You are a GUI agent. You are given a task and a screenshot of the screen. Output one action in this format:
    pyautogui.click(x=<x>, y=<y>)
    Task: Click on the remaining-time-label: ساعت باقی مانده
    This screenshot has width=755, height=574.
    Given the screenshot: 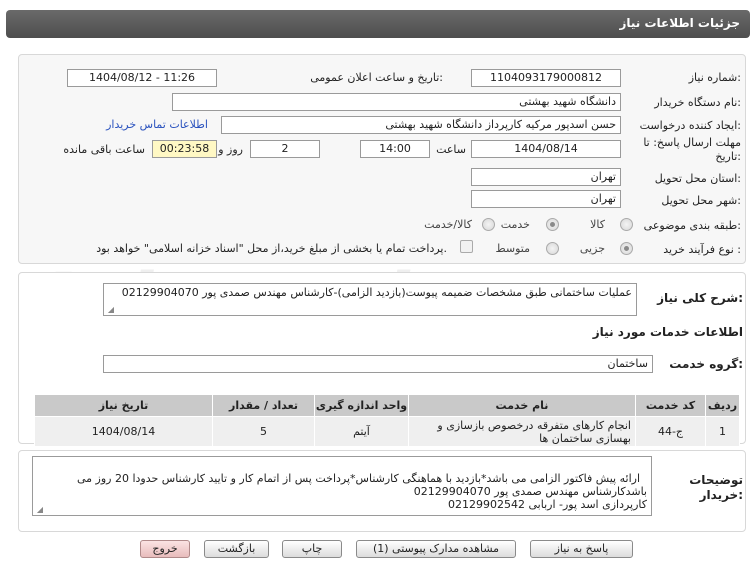 What is the action you would take?
    pyautogui.click(x=104, y=149)
    